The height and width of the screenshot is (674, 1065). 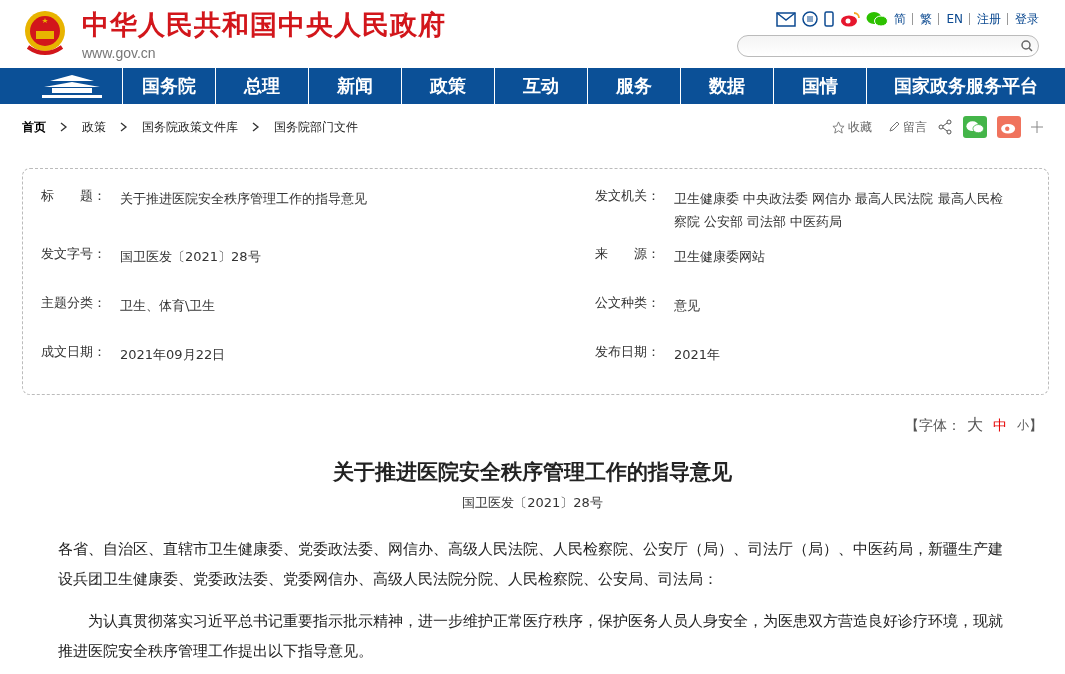 I want to click on search-field, so click(x=888, y=46).